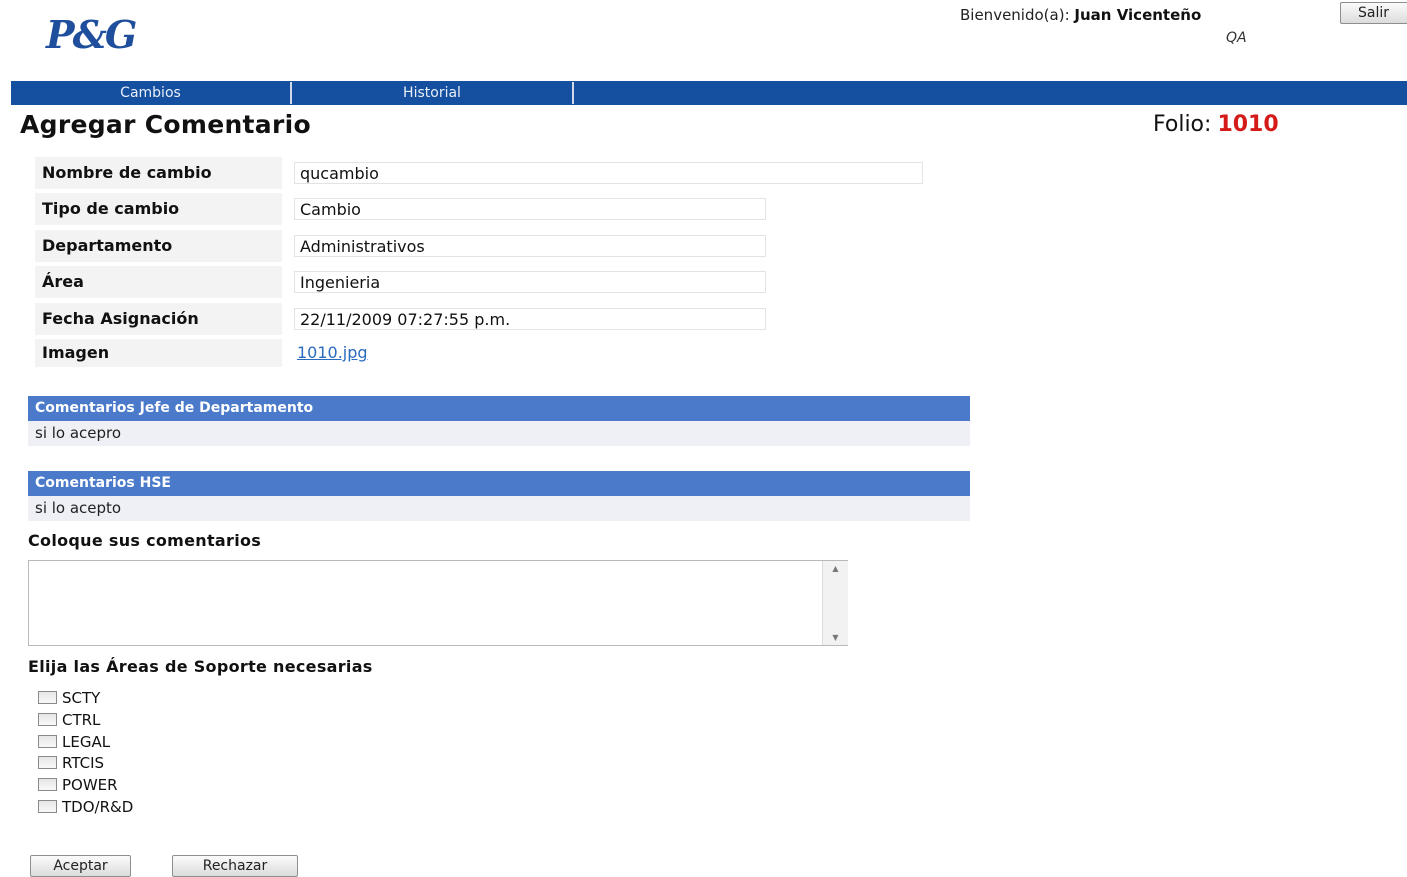 This screenshot has height=877, width=1407. I want to click on page-title: Agregar Comentario, so click(165, 124).